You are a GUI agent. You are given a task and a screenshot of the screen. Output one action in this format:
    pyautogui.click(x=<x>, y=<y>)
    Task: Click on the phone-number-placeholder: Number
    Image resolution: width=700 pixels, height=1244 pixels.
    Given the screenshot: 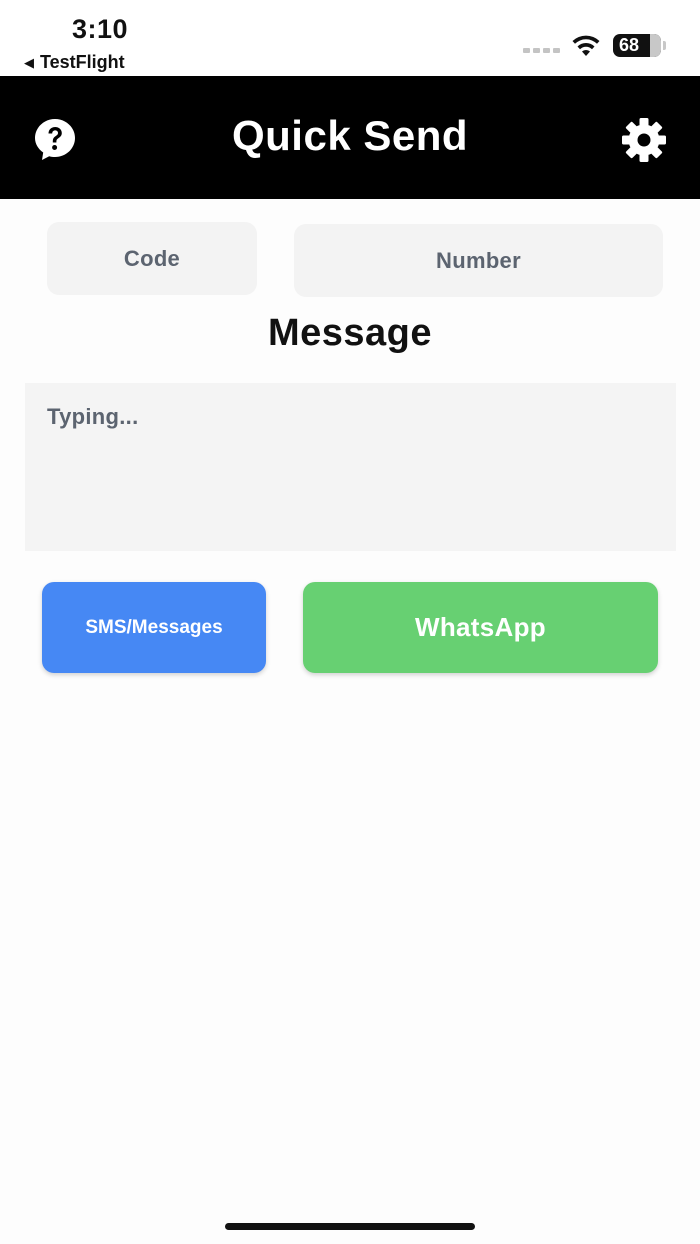 What is the action you would take?
    pyautogui.click(x=478, y=260)
    